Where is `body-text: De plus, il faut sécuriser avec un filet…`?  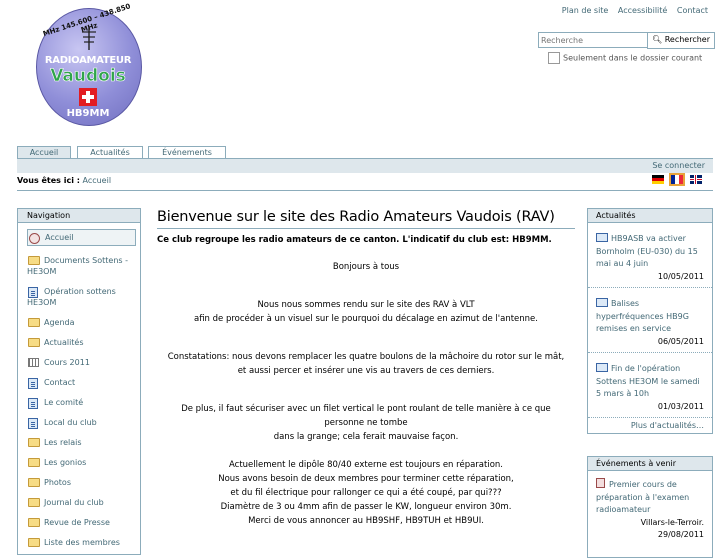
body-text: De plus, il faut sécuriser avec un filet… is located at coordinates (366, 409).